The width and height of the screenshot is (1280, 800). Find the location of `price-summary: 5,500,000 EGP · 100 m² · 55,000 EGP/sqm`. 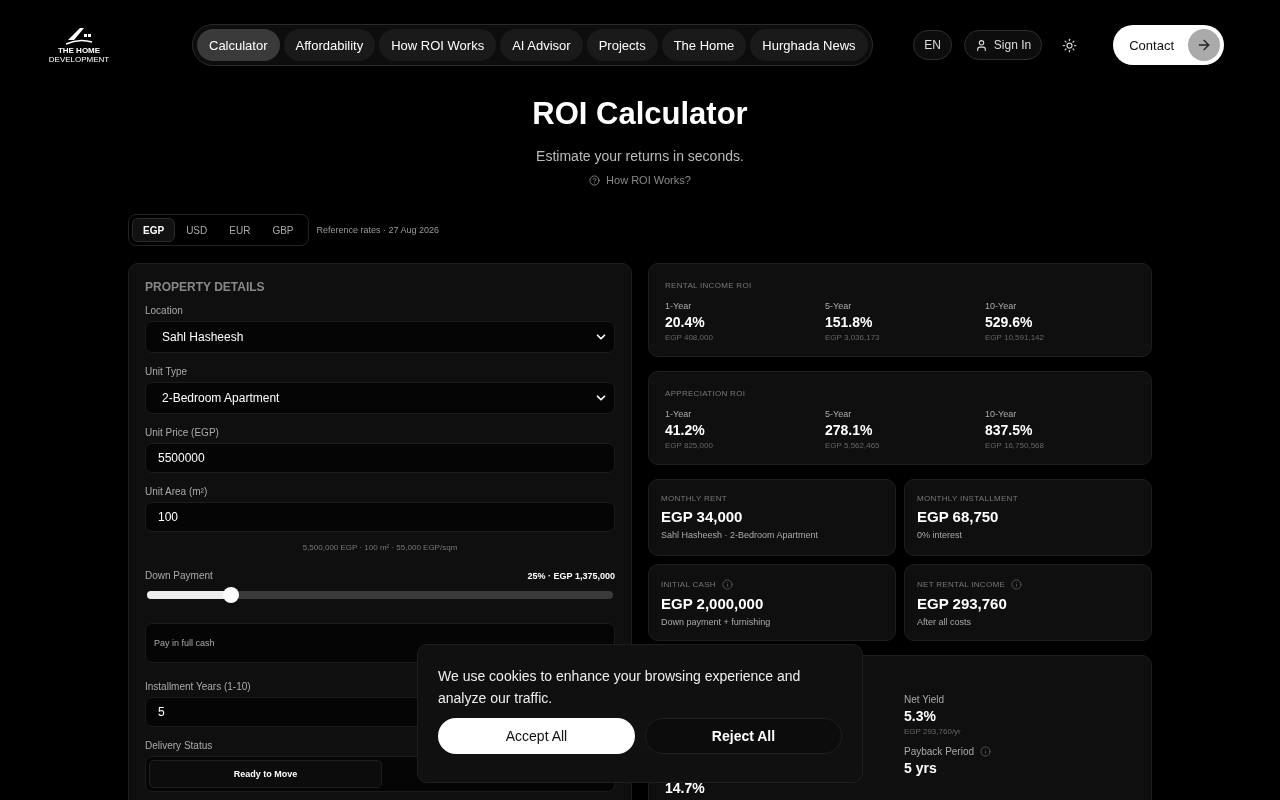

price-summary: 5,500,000 EGP · 100 m² · 55,000 EGP/sqm is located at coordinates (380, 547).